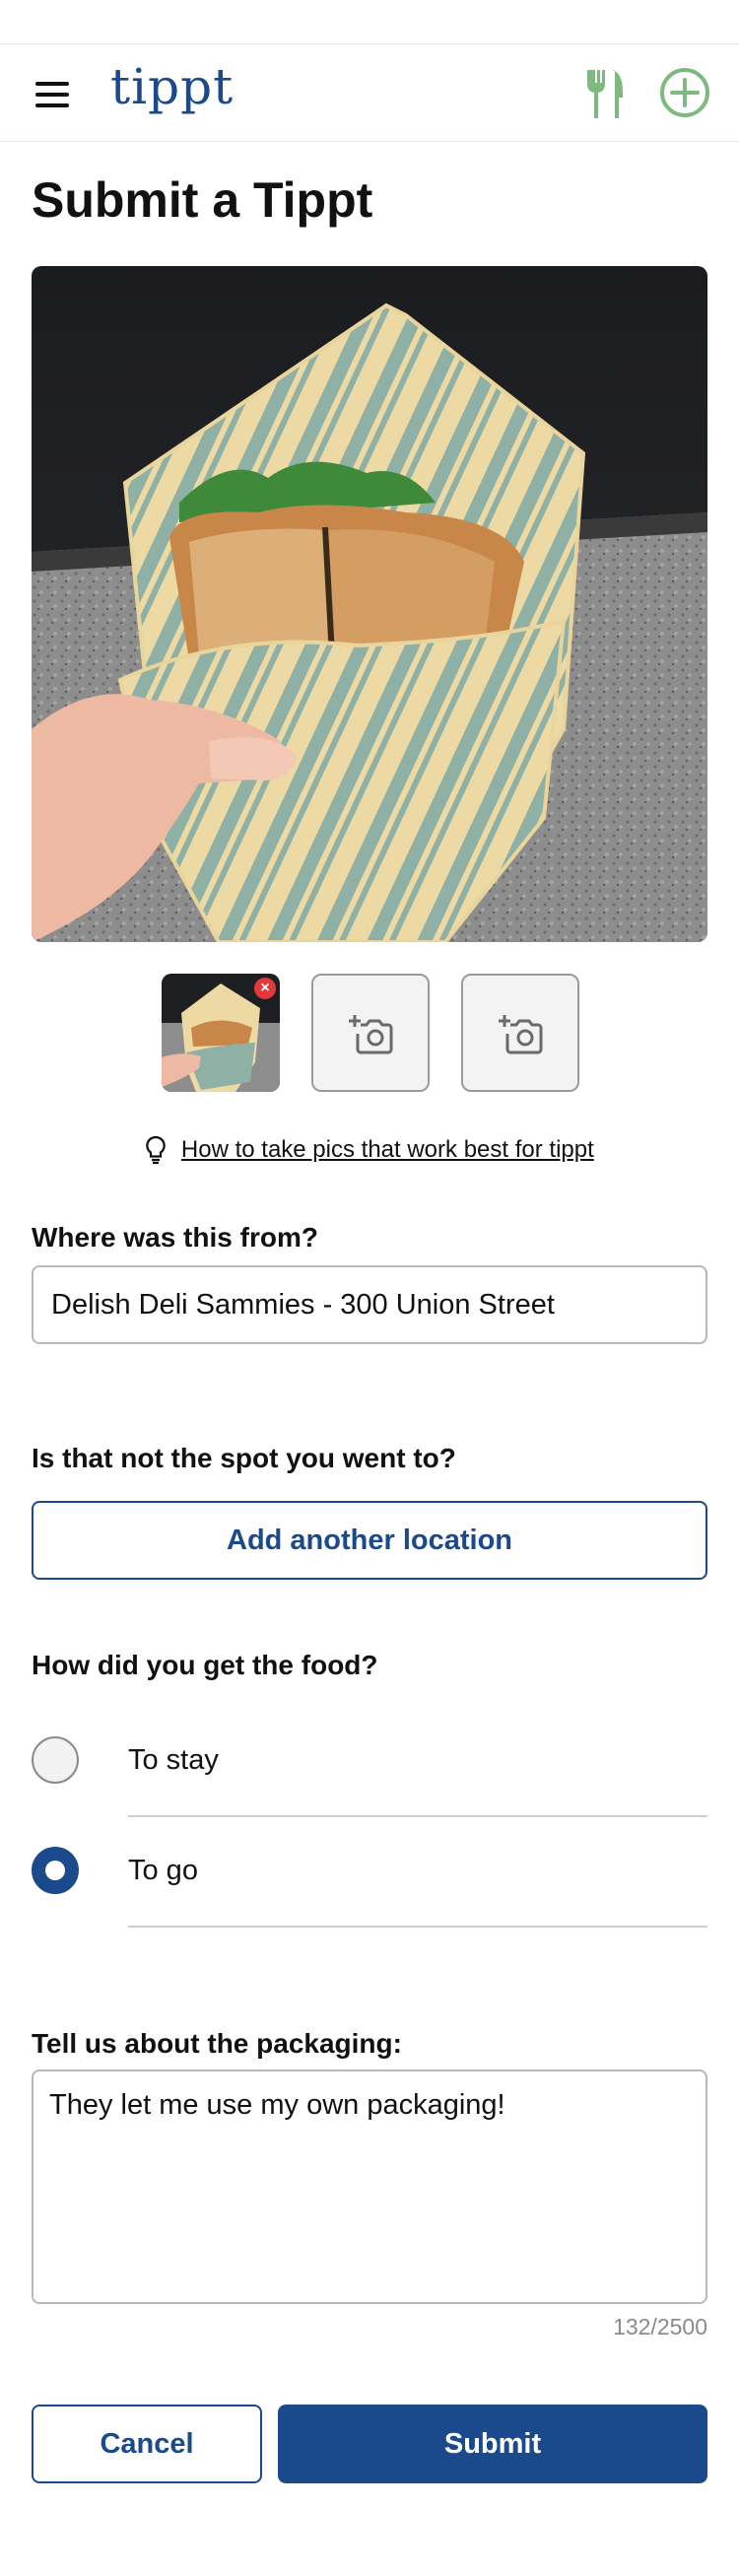  What do you see at coordinates (205, 1665) in the screenshot?
I see `pickup-method-label: How did you get the food?` at bounding box center [205, 1665].